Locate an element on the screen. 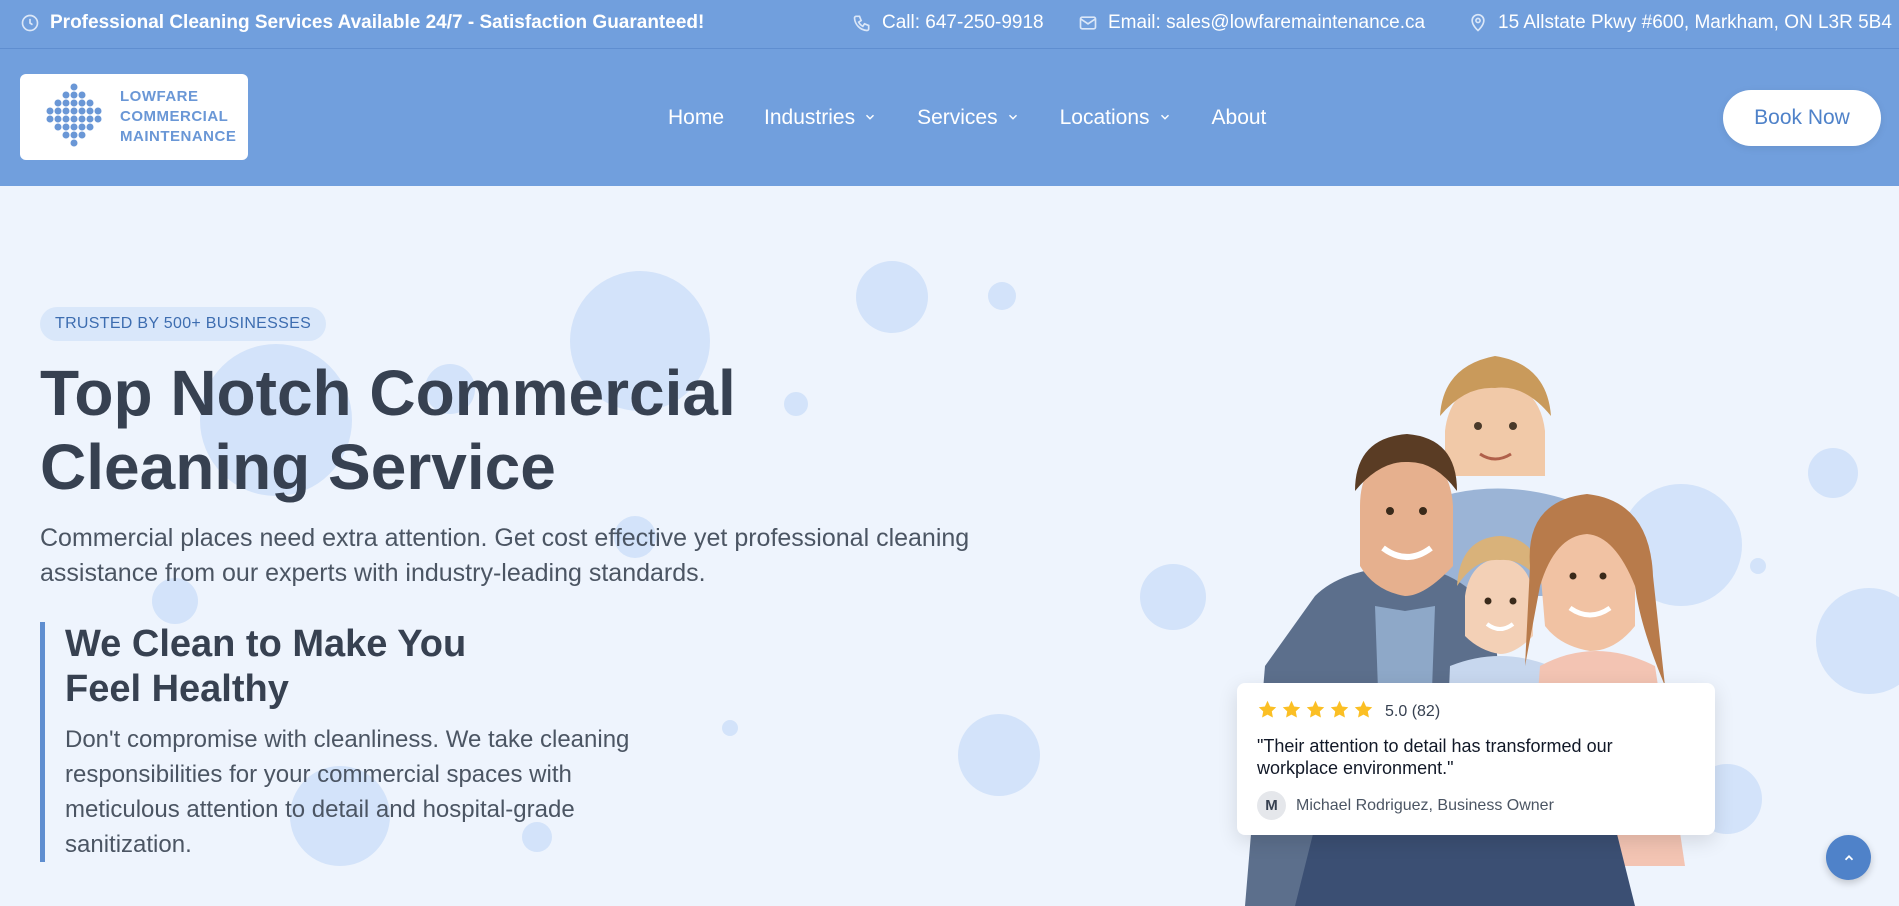  scroll-to-top-button is located at coordinates (1848, 857).